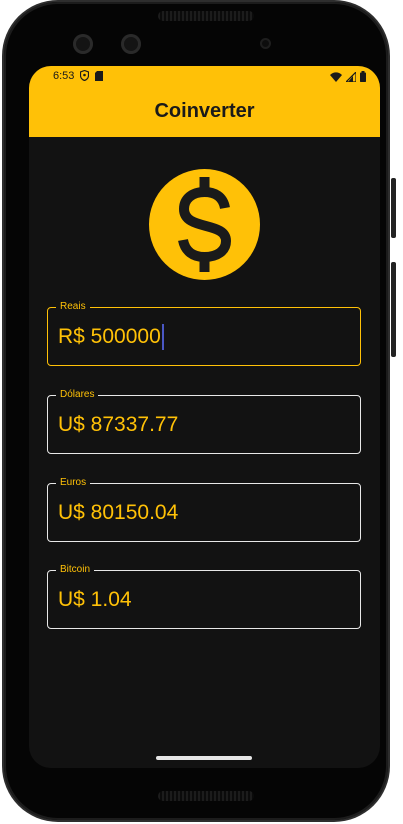 The height and width of the screenshot is (824, 403). I want to click on dollar-coin-icon, so click(204, 224).